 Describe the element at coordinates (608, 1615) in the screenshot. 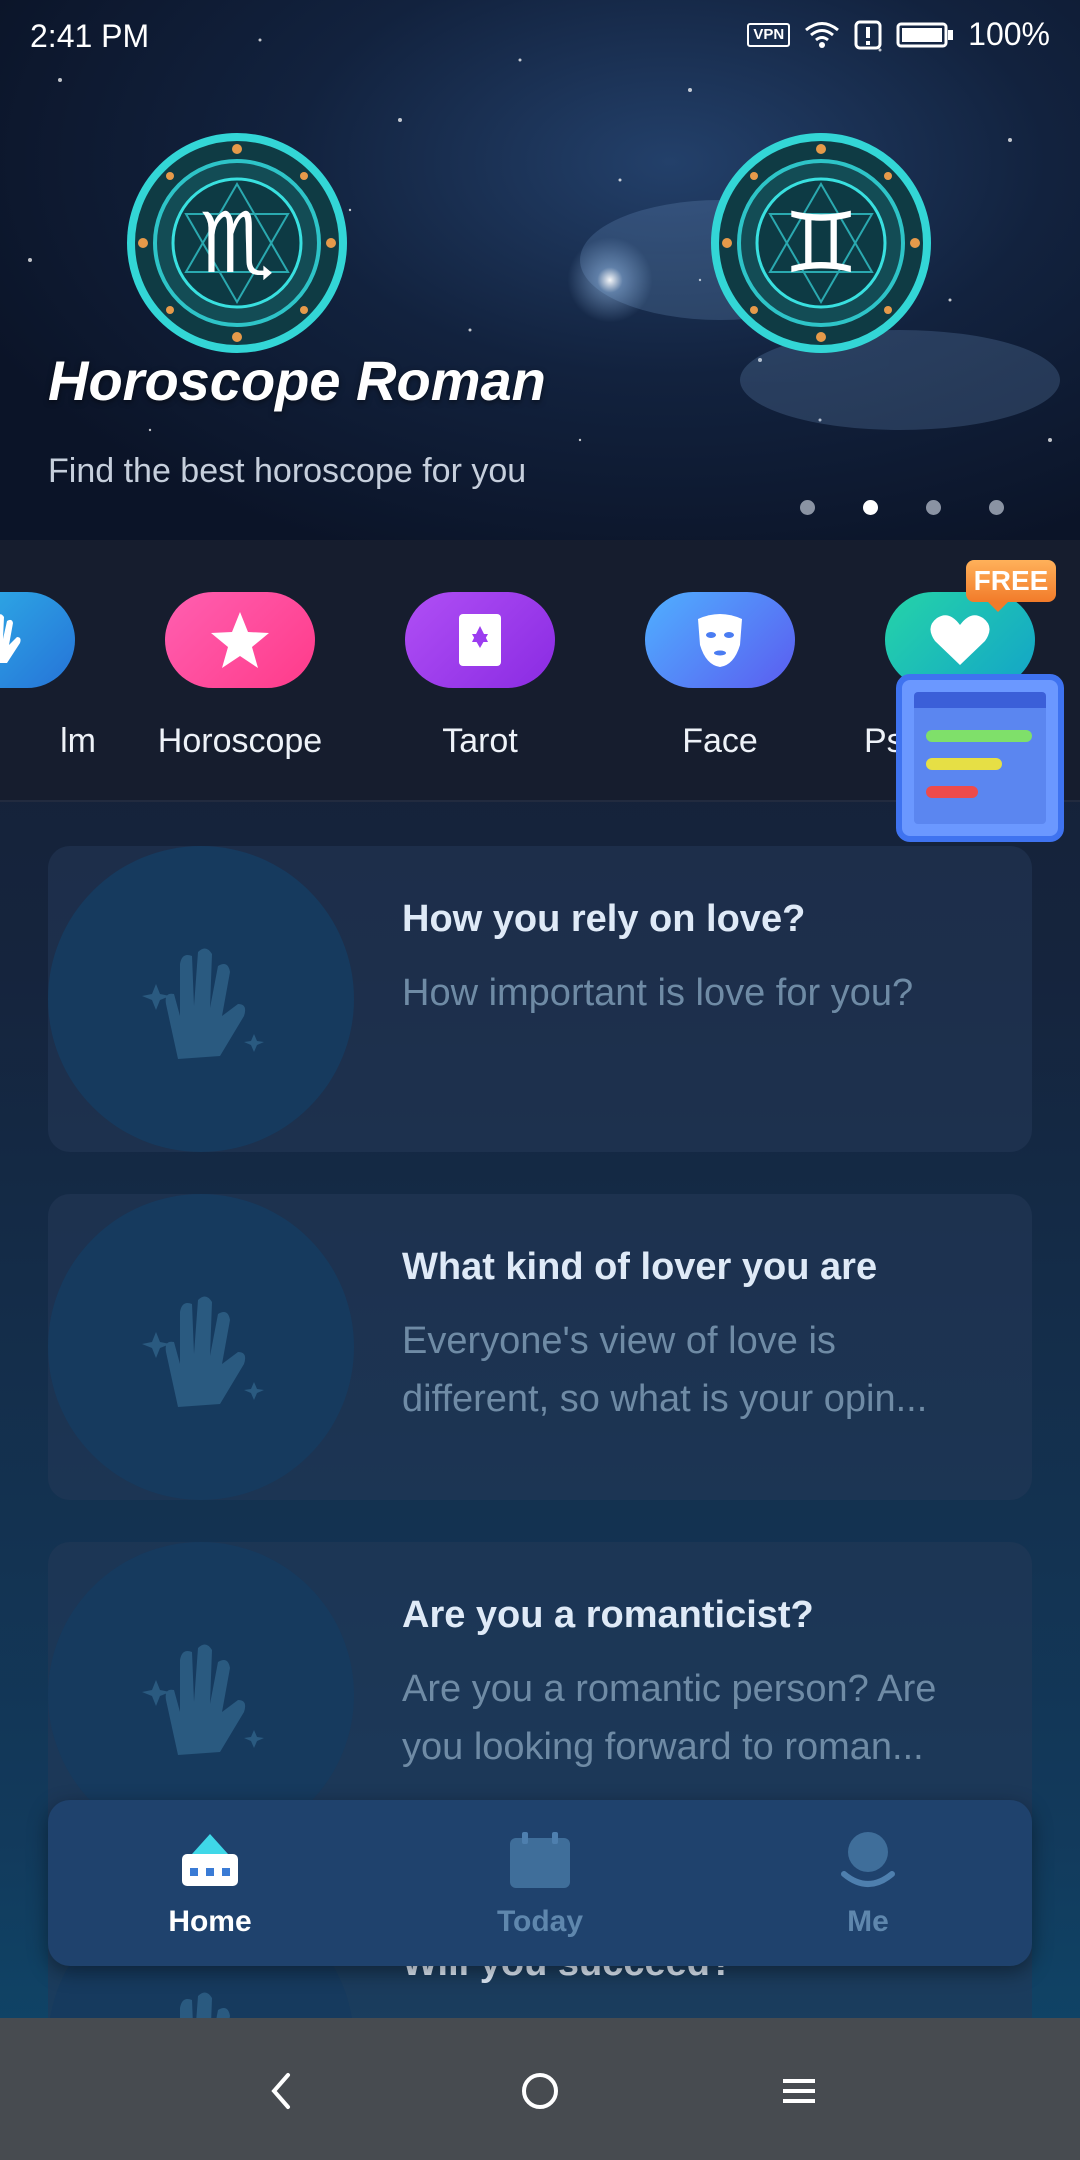

I see `card-title: Are you a romanticist?` at that location.